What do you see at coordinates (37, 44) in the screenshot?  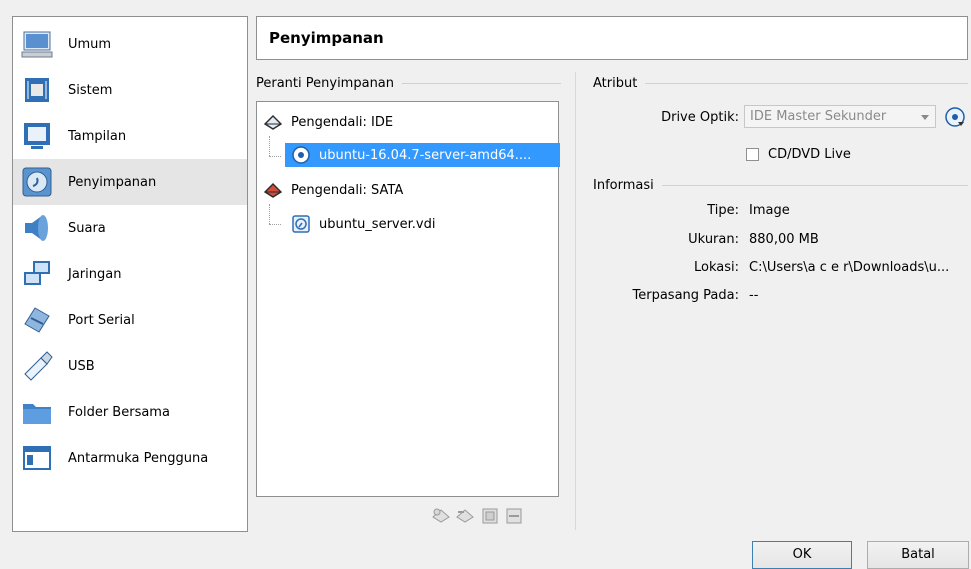 I see `monitor-general-icon` at bounding box center [37, 44].